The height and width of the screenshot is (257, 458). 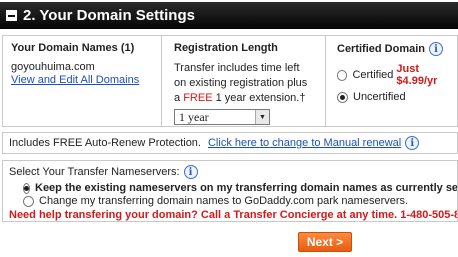 I want to click on registration-length-value: 1 year, so click(x=194, y=116).